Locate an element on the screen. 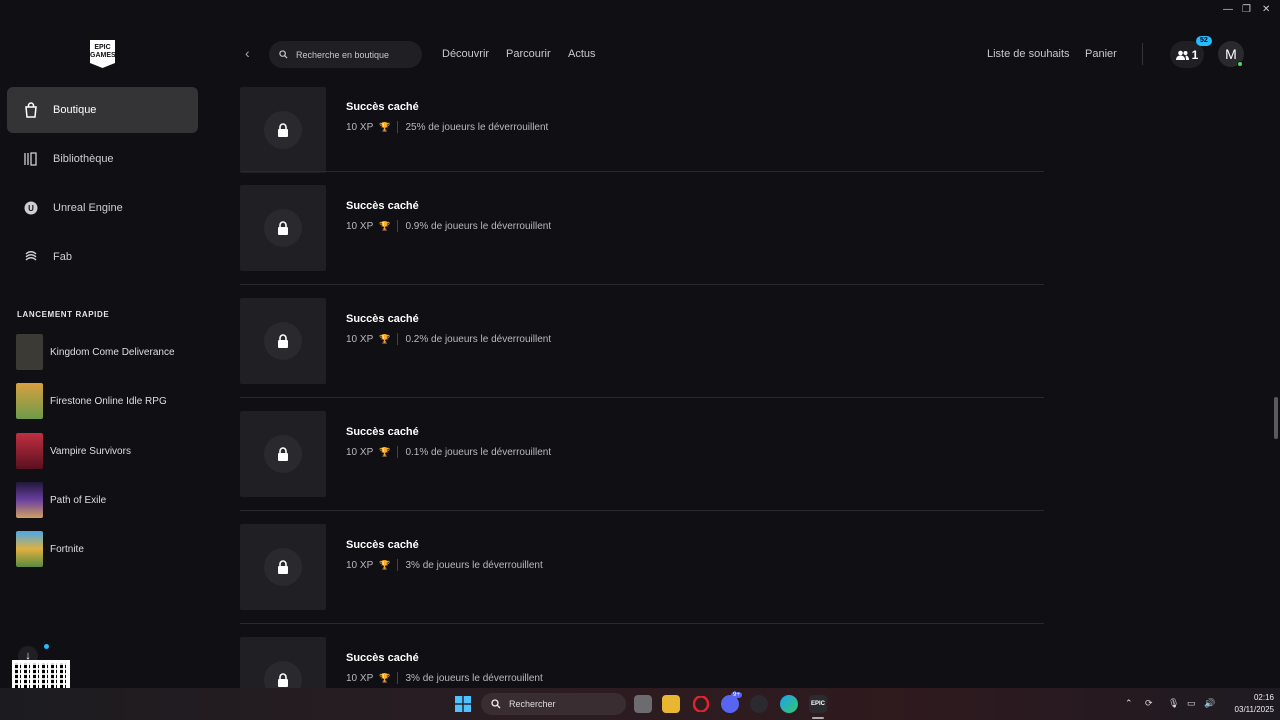 Image resolution: width=1280 pixels, height=720 pixels. svg-text: U is located at coordinates (31, 208).